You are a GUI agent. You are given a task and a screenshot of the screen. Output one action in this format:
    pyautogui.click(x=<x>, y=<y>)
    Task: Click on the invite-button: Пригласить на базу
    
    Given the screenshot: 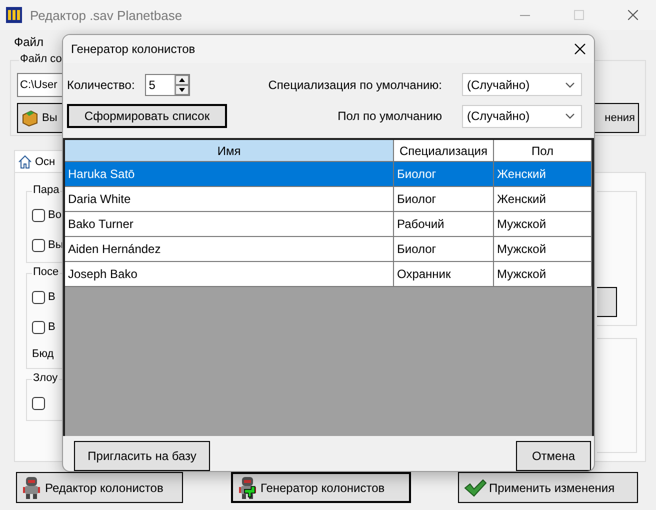 What is the action you would take?
    pyautogui.click(x=142, y=456)
    